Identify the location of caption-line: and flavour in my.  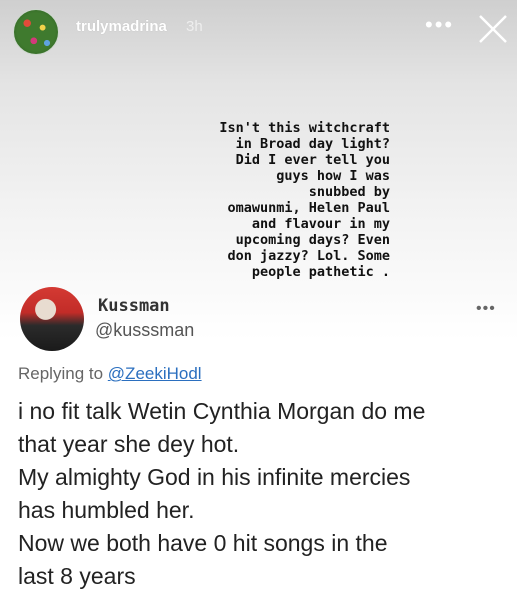
(320, 224).